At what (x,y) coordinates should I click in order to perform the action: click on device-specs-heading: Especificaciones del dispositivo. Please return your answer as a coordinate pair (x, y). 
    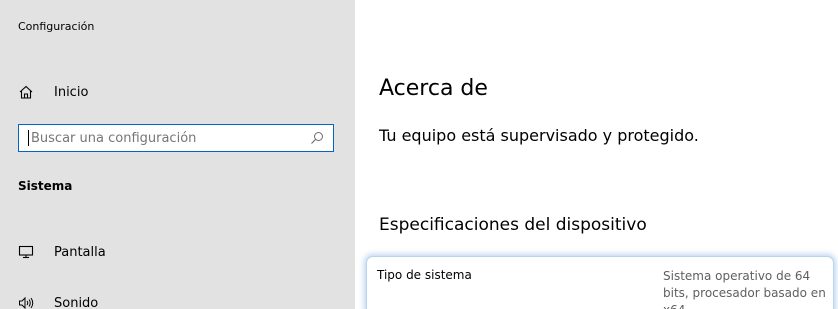
    Looking at the image, I should click on (513, 225).